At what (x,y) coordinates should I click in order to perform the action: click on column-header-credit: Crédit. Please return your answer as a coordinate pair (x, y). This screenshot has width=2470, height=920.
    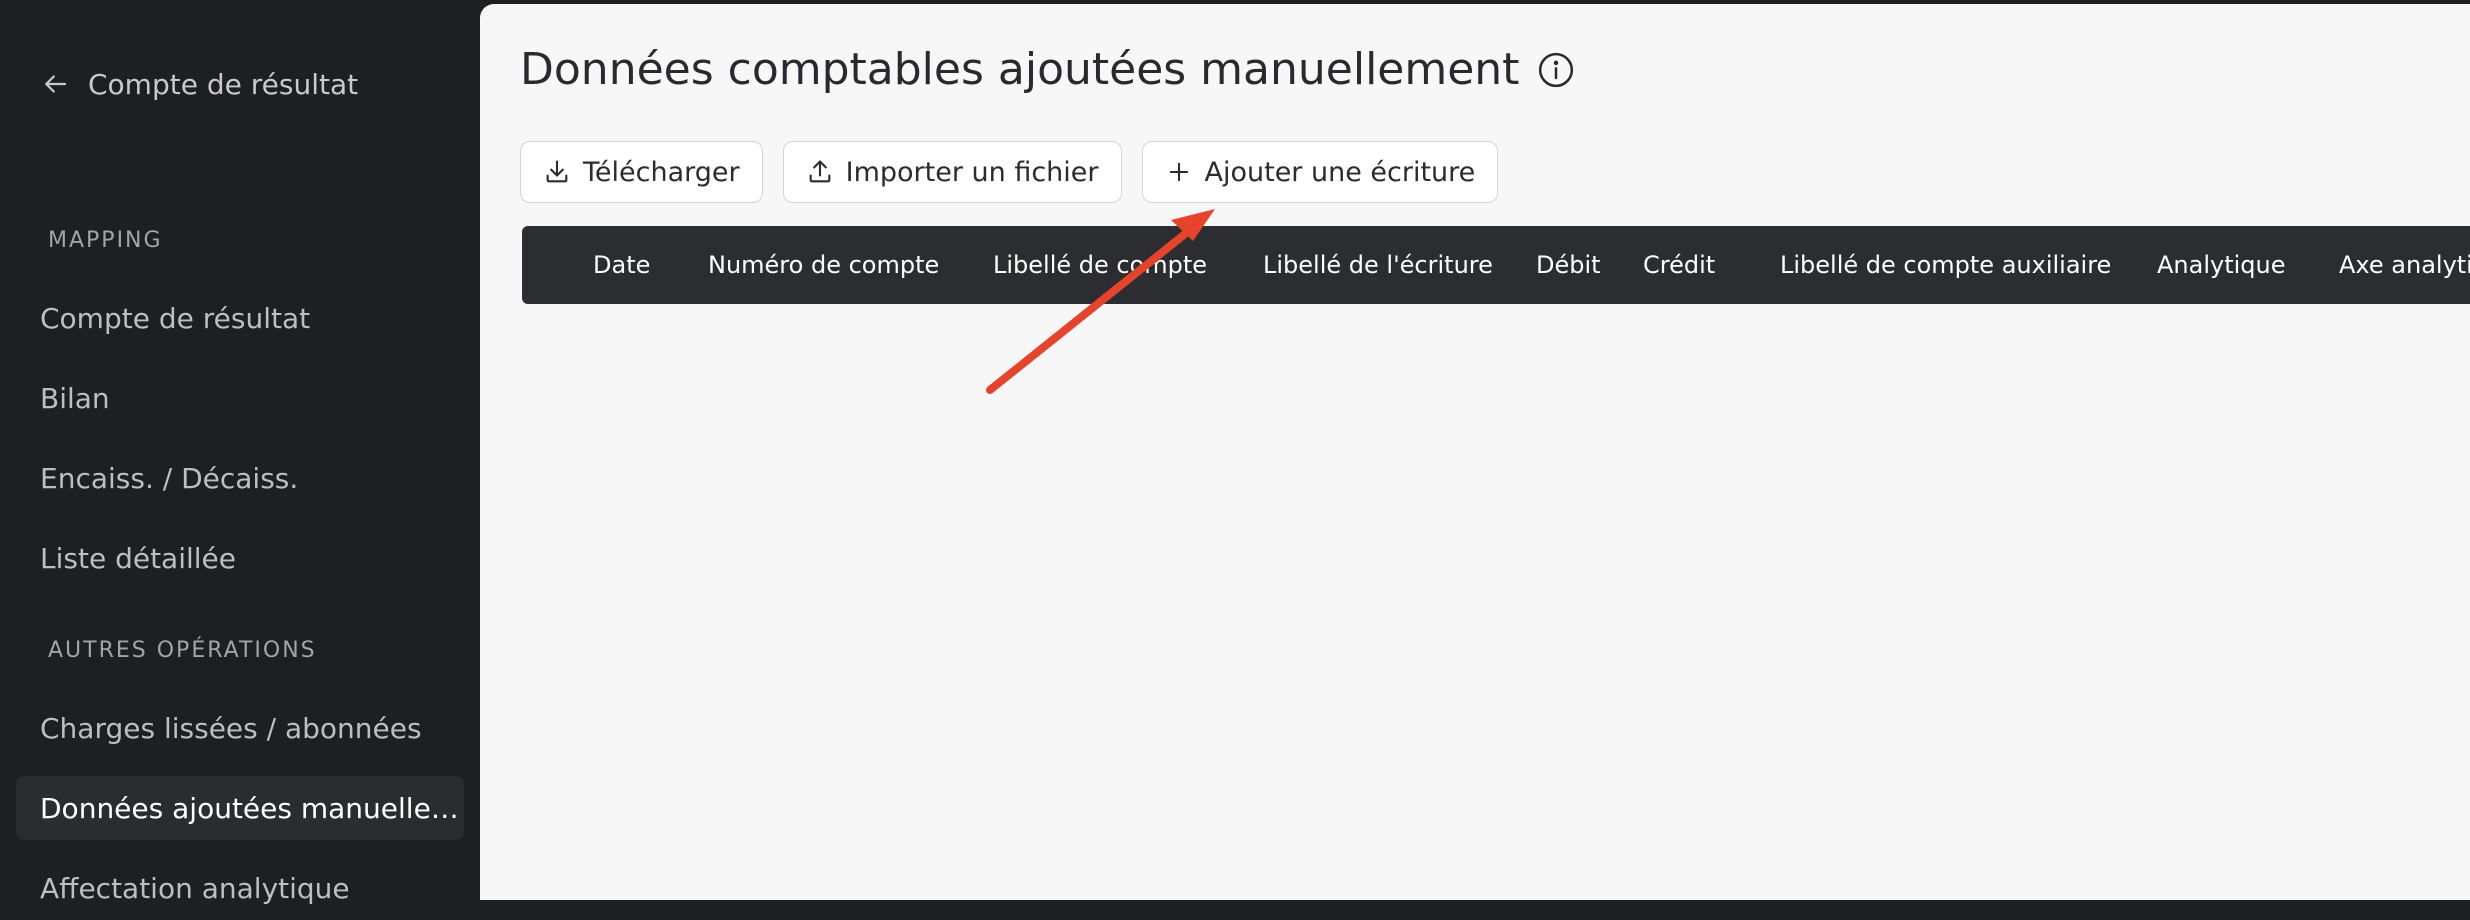
    Looking at the image, I should click on (1679, 265).